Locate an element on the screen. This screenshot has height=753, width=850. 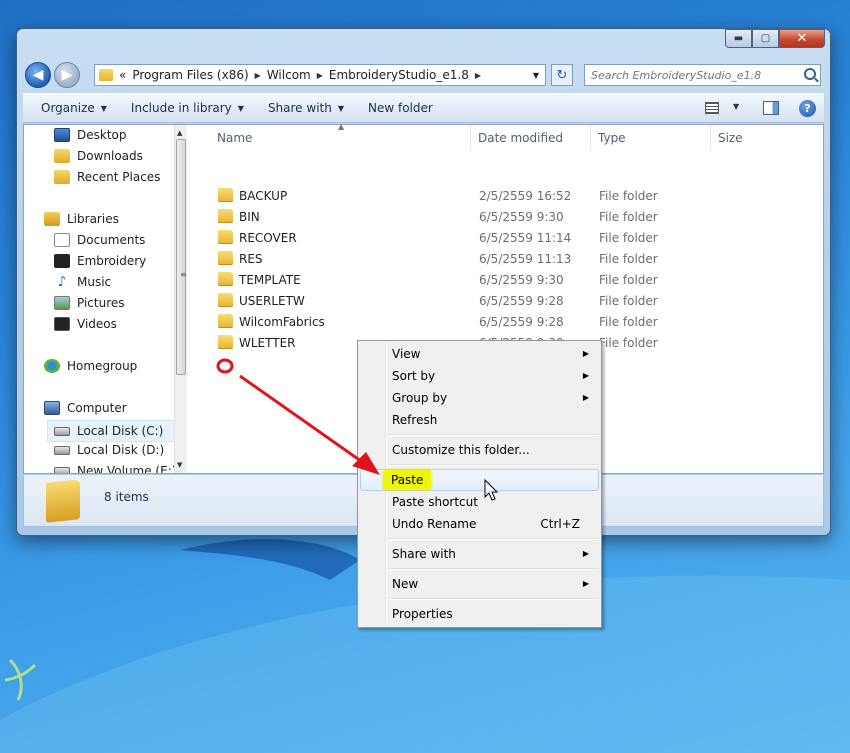
search-box is located at coordinates (702, 75).